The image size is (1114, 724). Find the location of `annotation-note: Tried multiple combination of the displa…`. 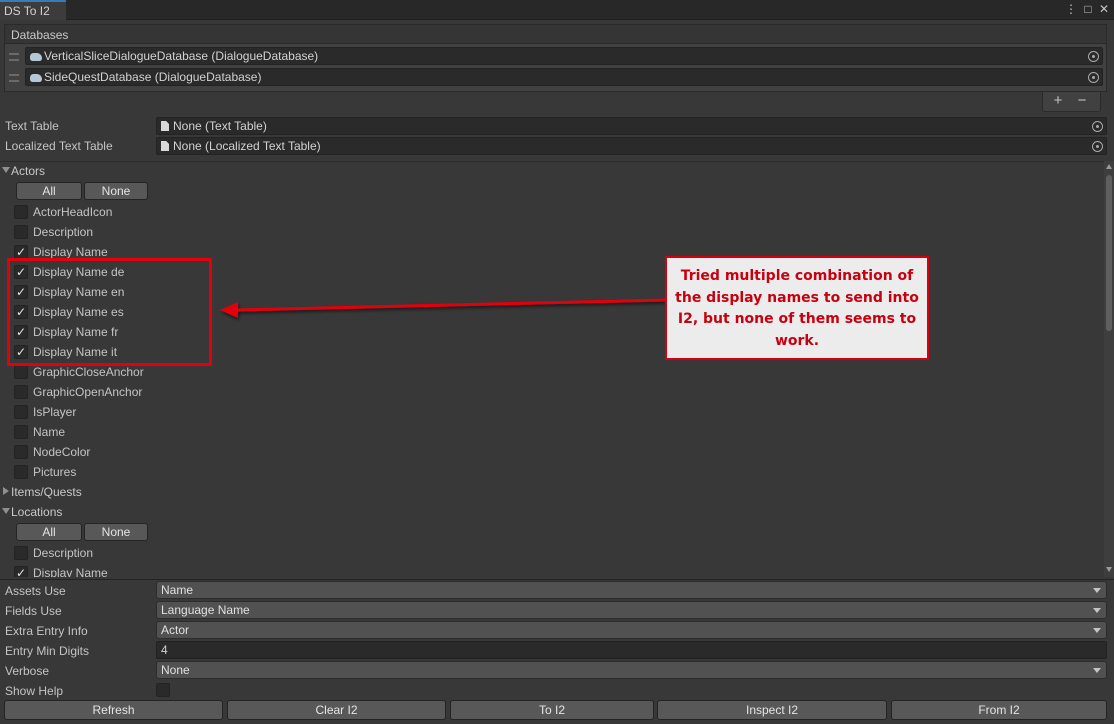

annotation-note: Tried multiple combination of the displa… is located at coordinates (797, 308).